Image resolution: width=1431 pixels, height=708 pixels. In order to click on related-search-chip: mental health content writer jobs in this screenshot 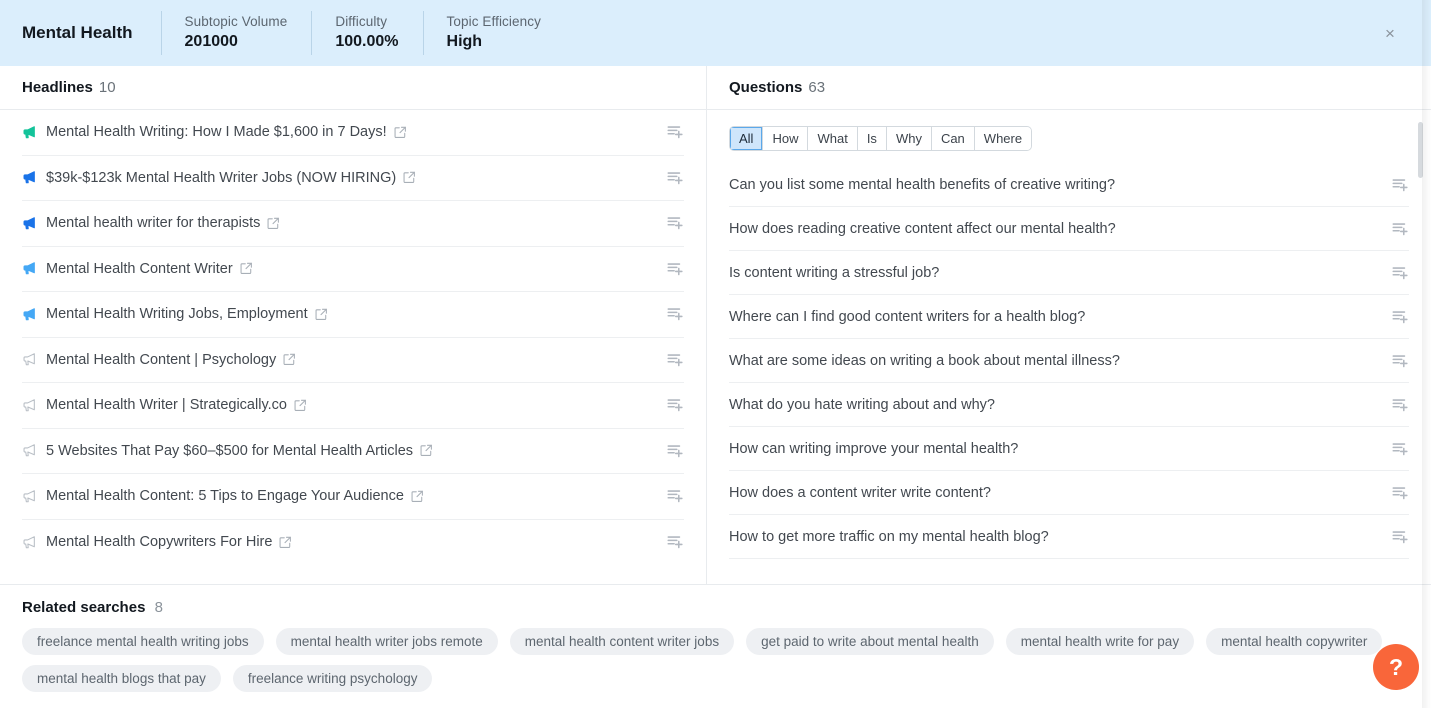, I will do `click(622, 641)`.